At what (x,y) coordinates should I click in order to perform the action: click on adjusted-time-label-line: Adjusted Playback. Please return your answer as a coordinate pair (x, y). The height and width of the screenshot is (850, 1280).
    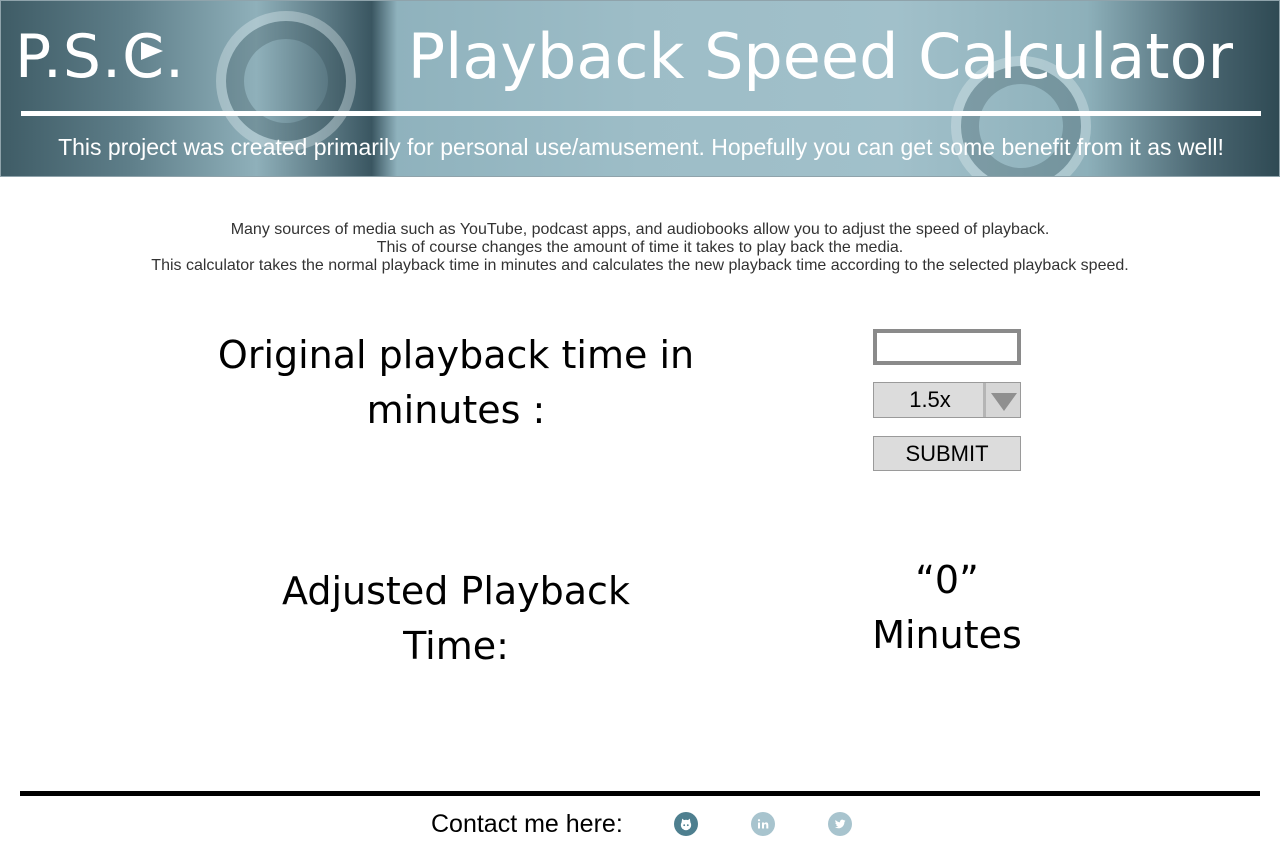
    Looking at the image, I should click on (456, 591).